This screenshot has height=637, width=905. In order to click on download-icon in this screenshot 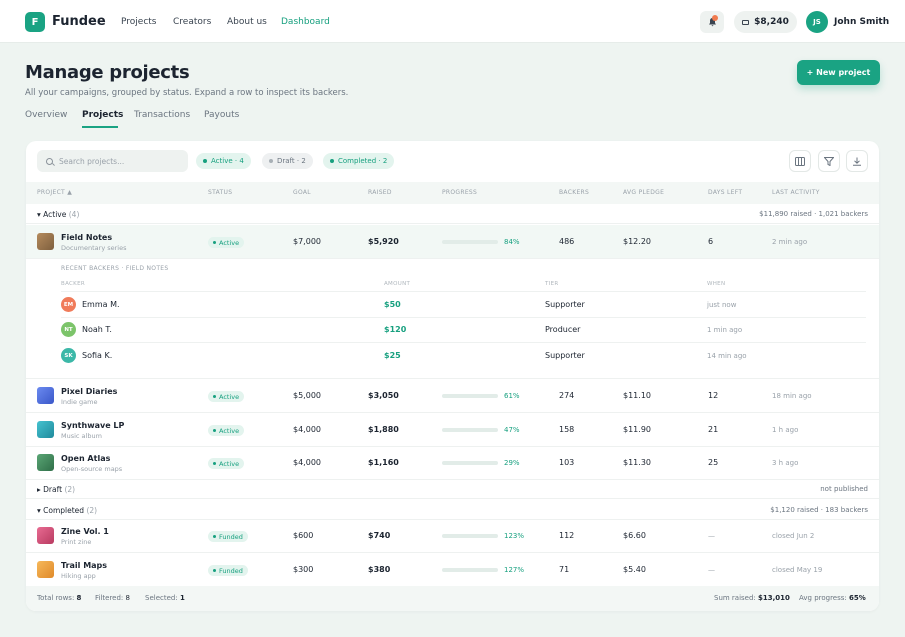, I will do `click(857, 161)`.